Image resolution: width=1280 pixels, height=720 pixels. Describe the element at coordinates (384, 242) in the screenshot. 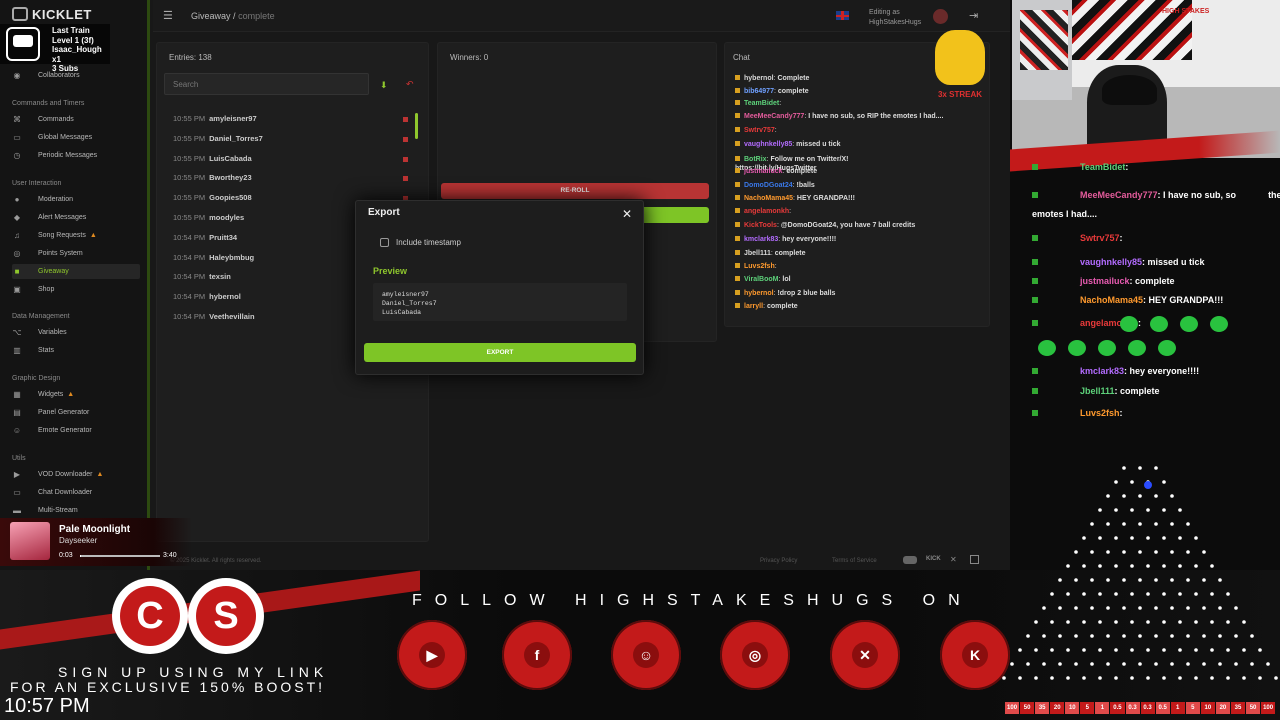

I see `include-timestamp-checkbox` at that location.